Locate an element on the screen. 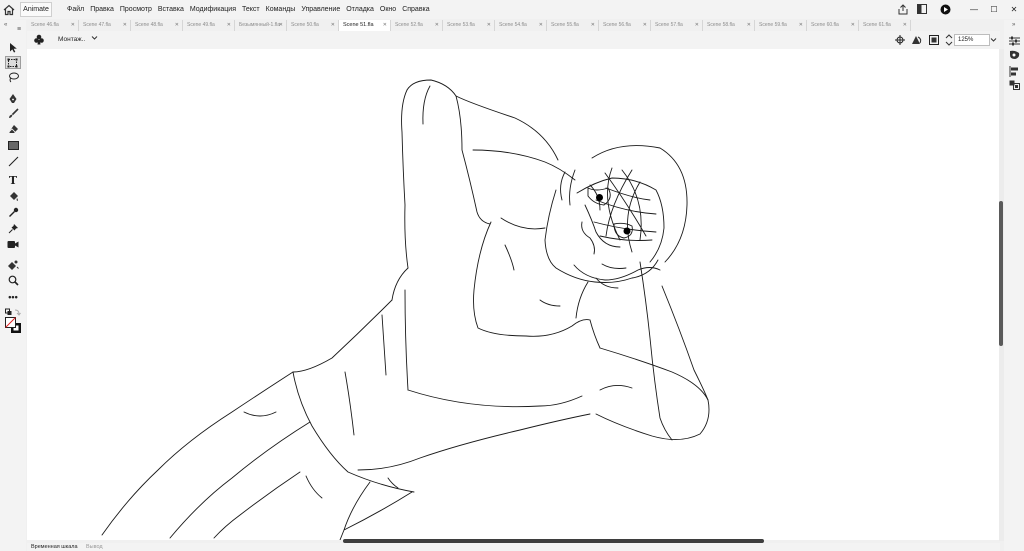 The height and width of the screenshot is (551, 1024). document-tab-label: Scene 47.fla is located at coordinates (97, 25).